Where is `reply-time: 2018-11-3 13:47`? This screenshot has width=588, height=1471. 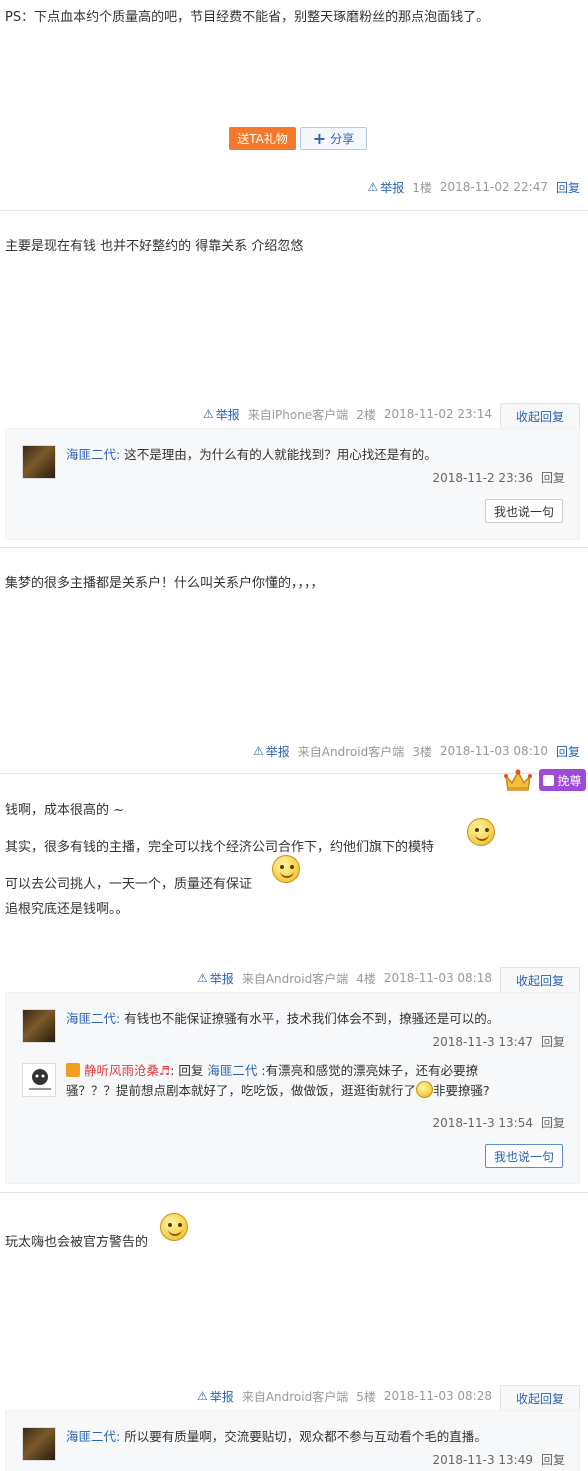 reply-time: 2018-11-3 13:47 is located at coordinates (482, 1042).